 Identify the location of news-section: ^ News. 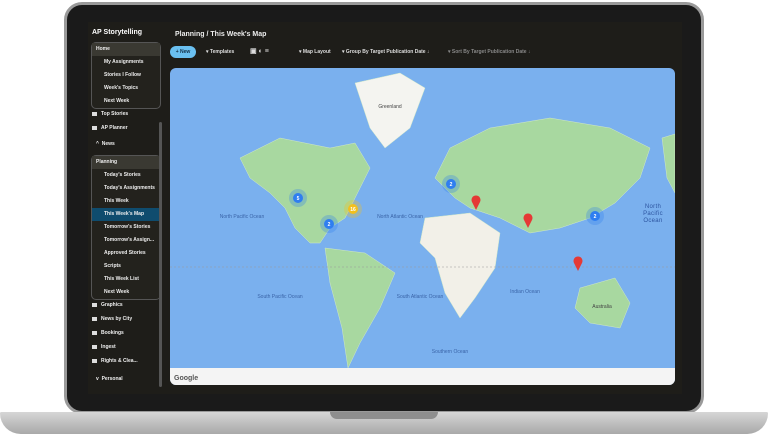
(105, 144).